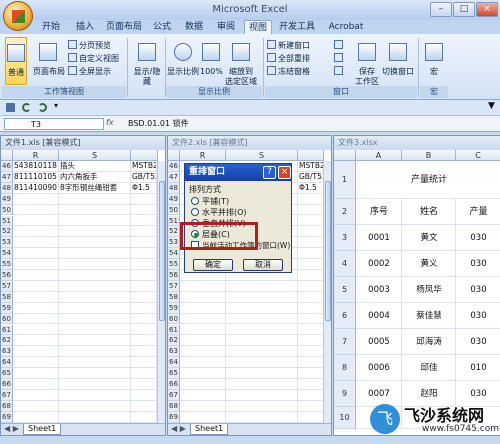  Describe the element at coordinates (367, 62) in the screenshot. I see `save-workspace-button: 保存 工作区` at that location.